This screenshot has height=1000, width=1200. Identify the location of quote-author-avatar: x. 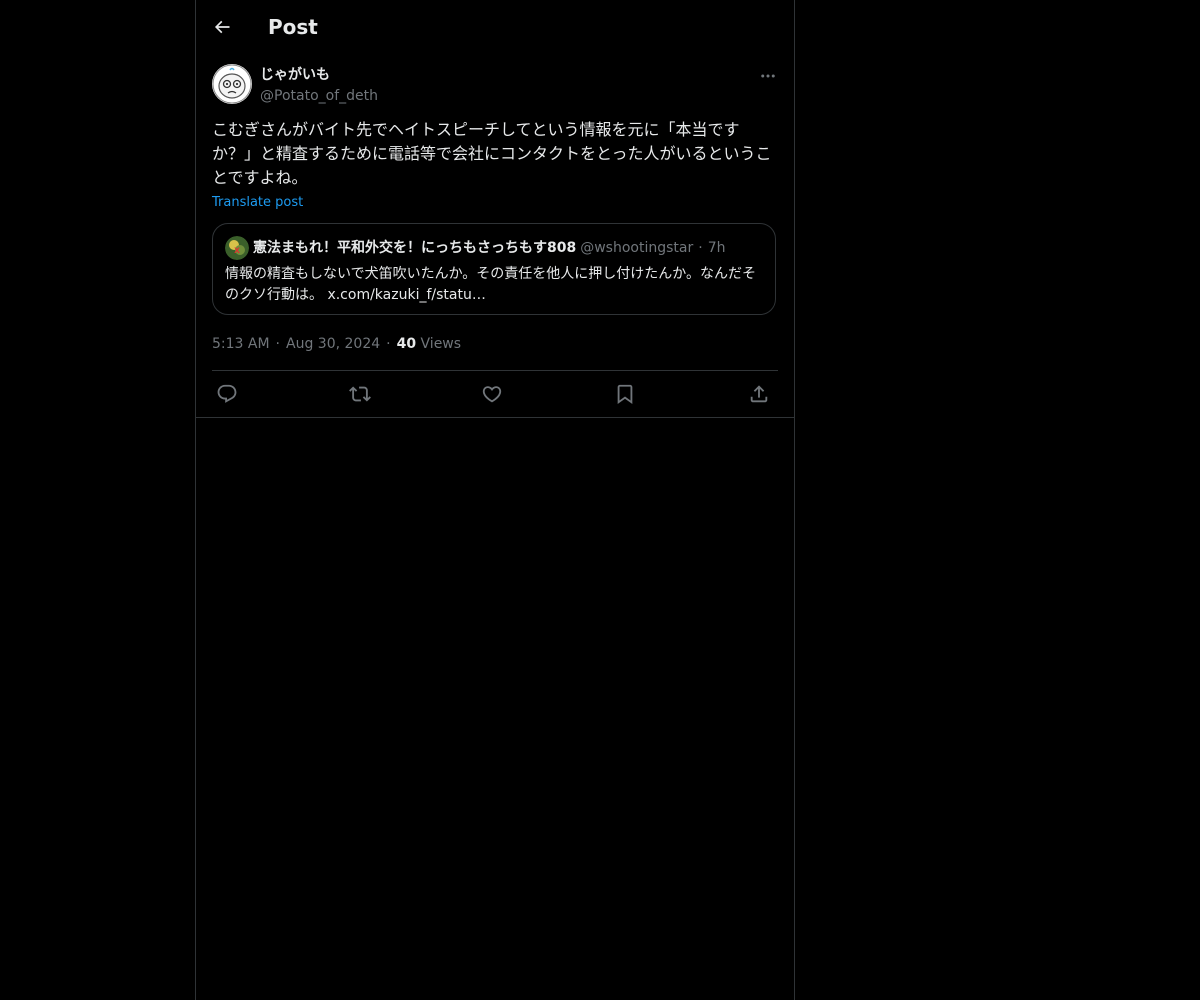
(237, 248).